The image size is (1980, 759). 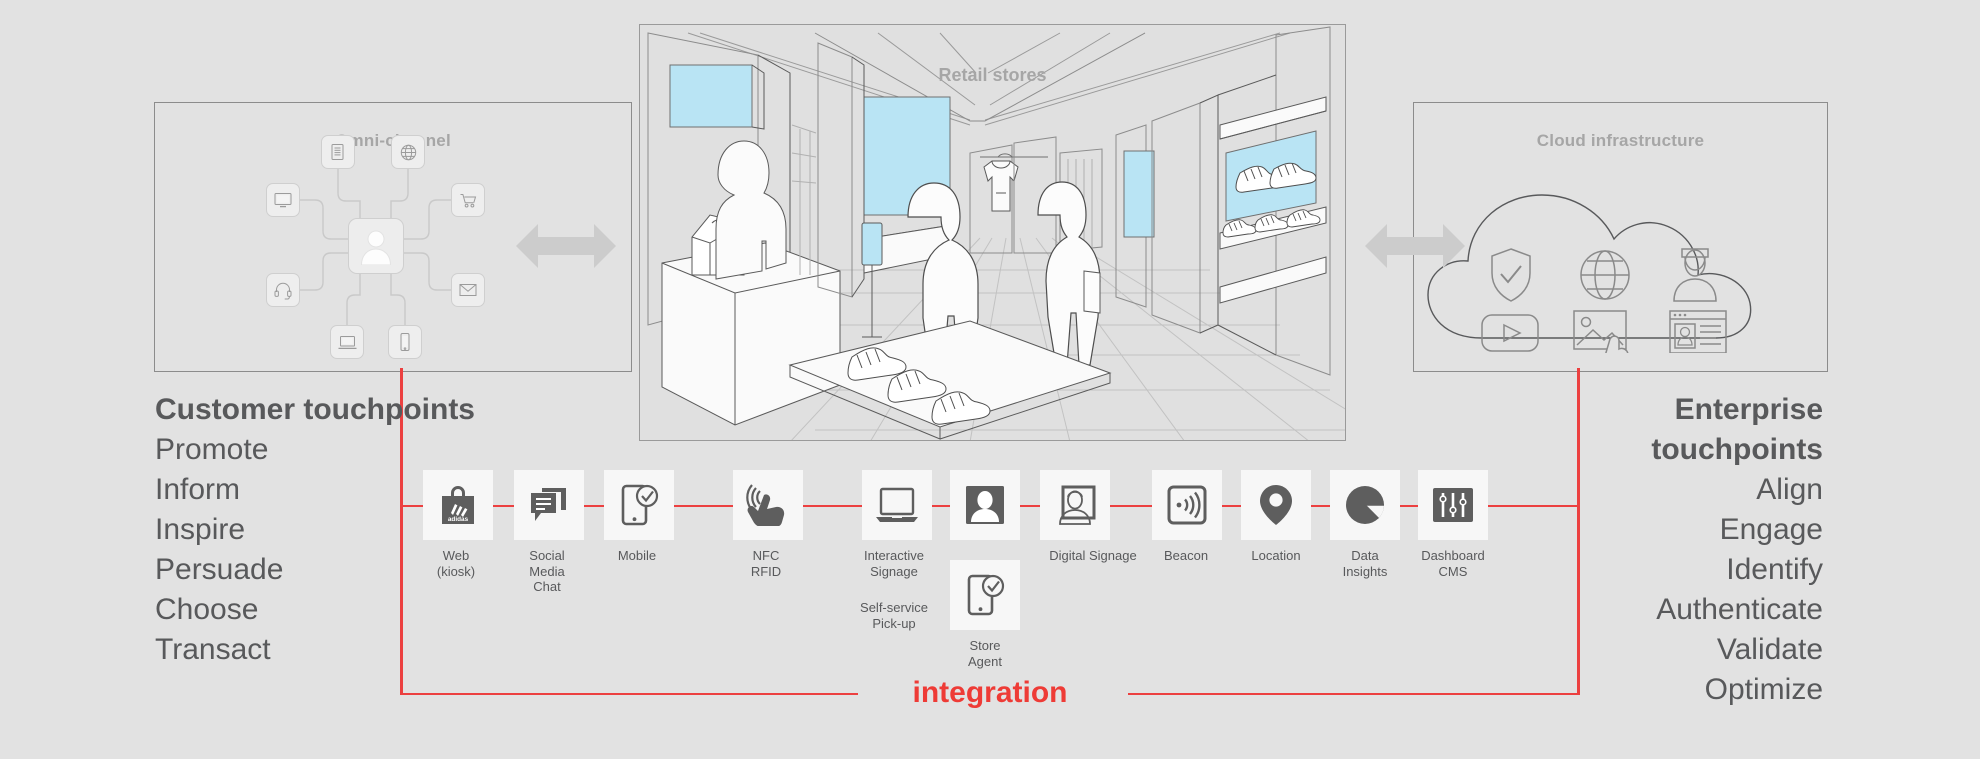 I want to click on omni-node-laptop, so click(x=347, y=342).